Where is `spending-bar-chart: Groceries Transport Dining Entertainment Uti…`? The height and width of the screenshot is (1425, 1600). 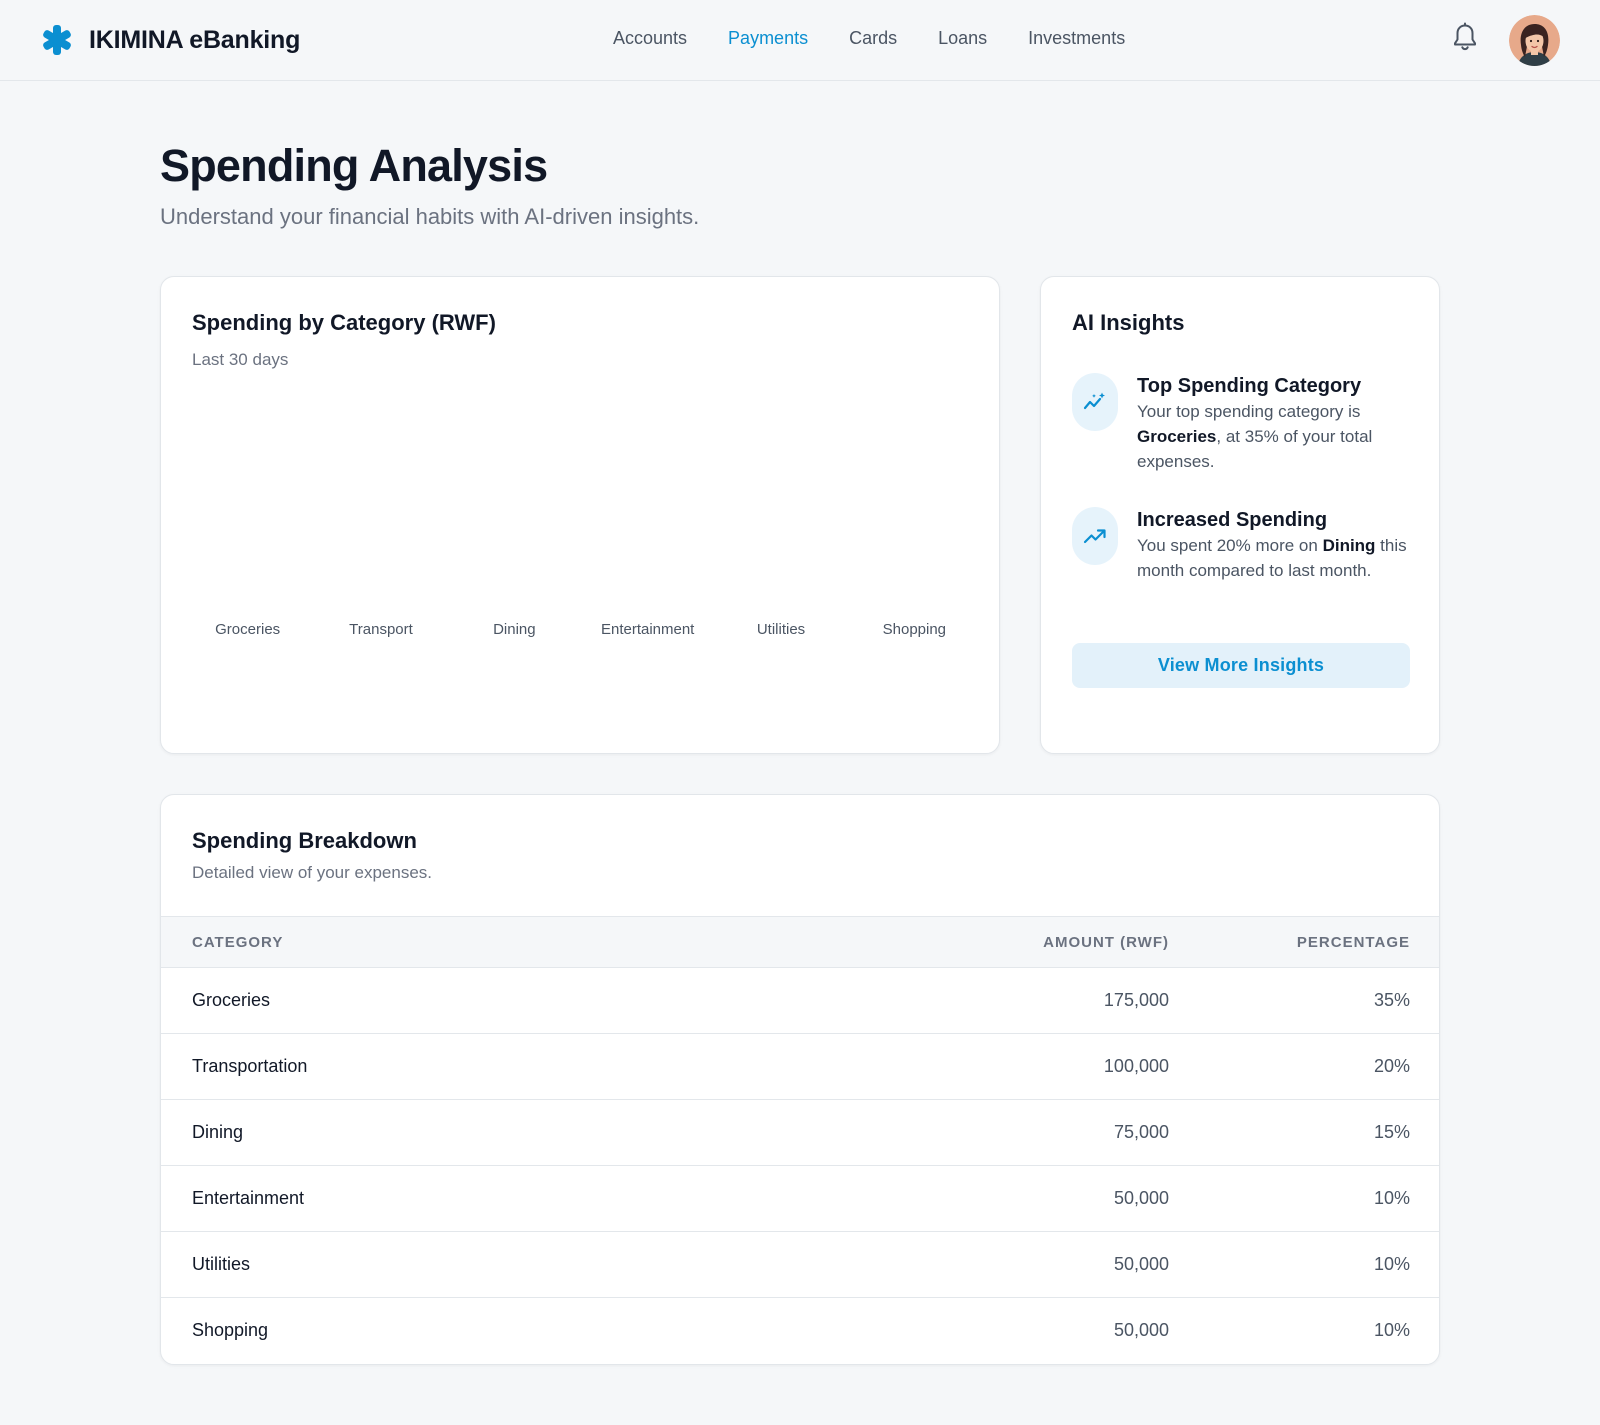 spending-bar-chart: Groceries Transport Dining Entertainment Uti… is located at coordinates (580, 629).